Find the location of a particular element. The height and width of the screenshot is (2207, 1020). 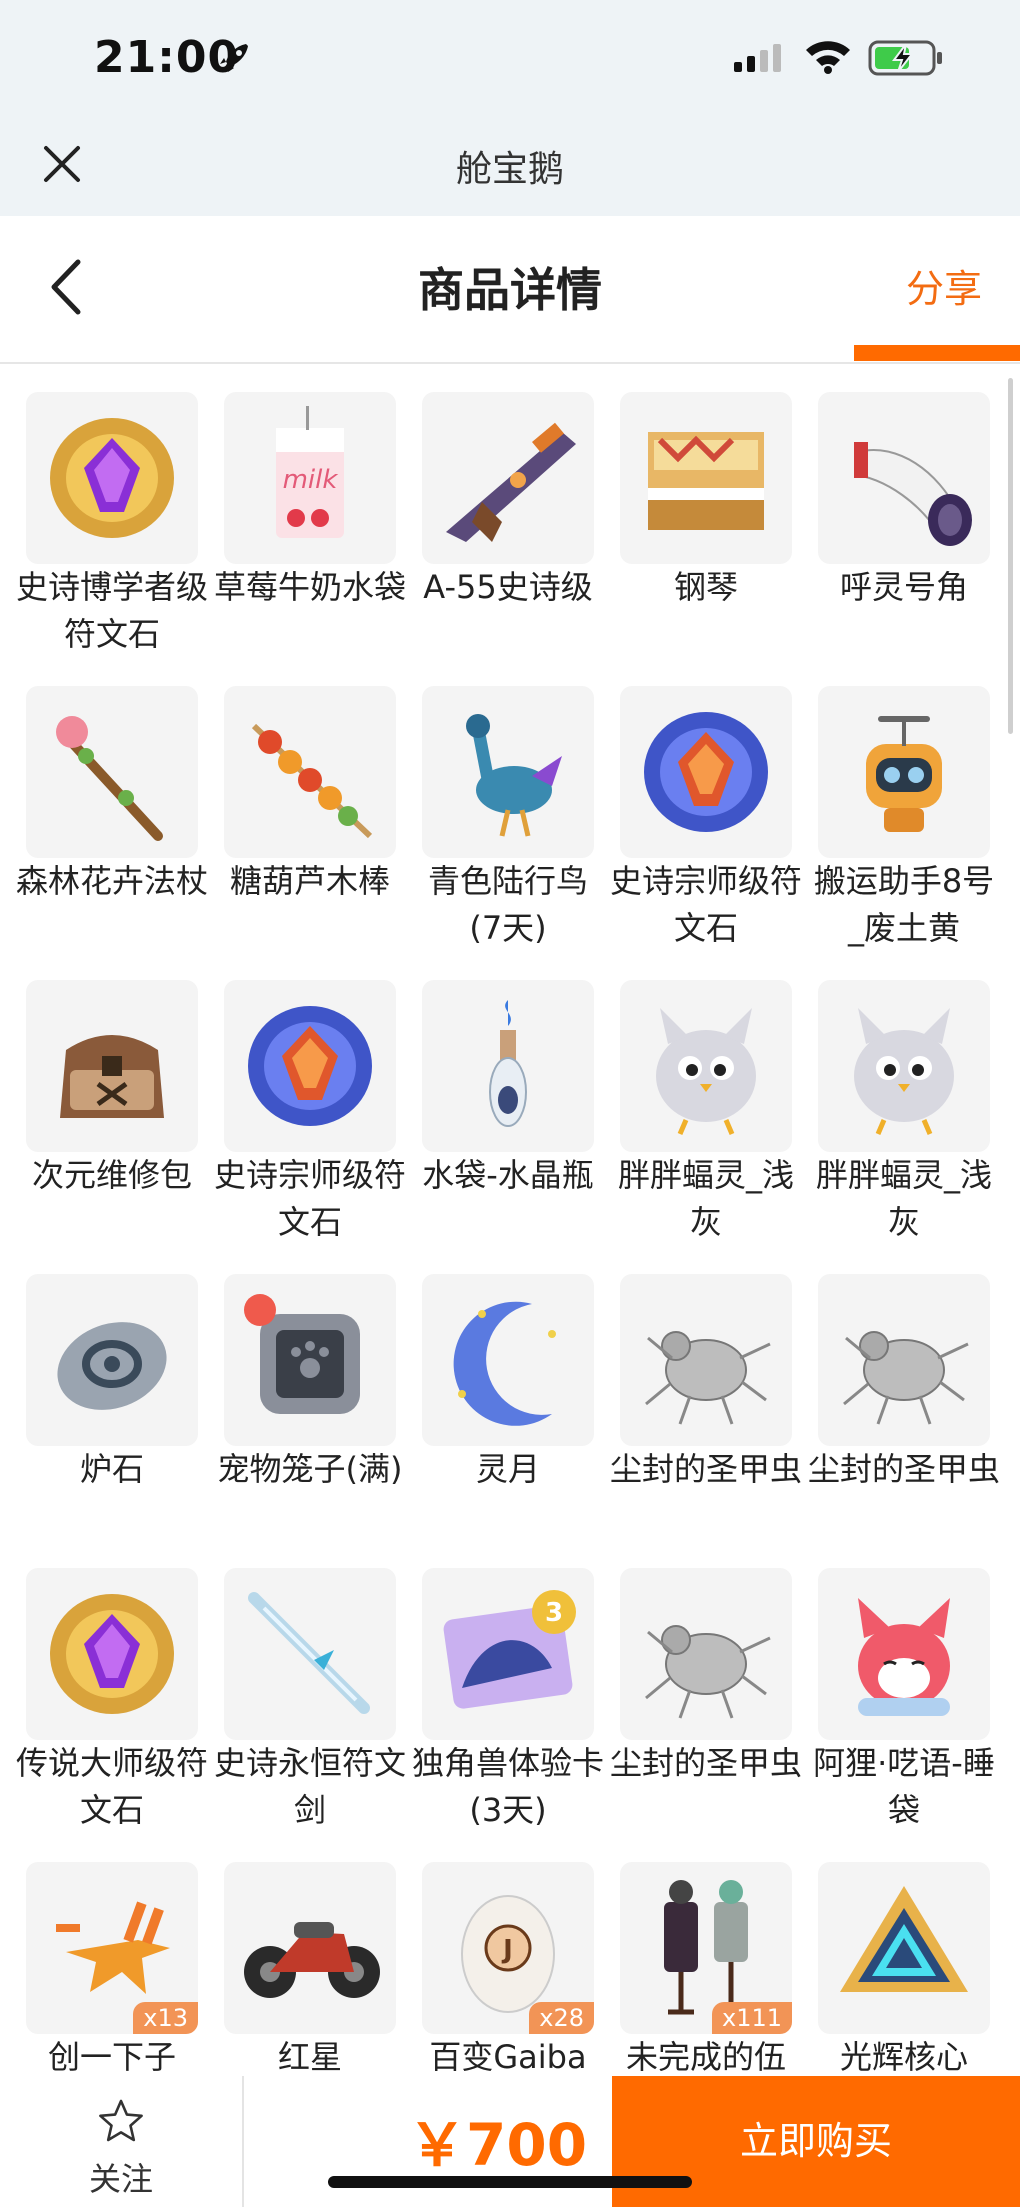

milk-icon: milk is located at coordinates (310, 472).